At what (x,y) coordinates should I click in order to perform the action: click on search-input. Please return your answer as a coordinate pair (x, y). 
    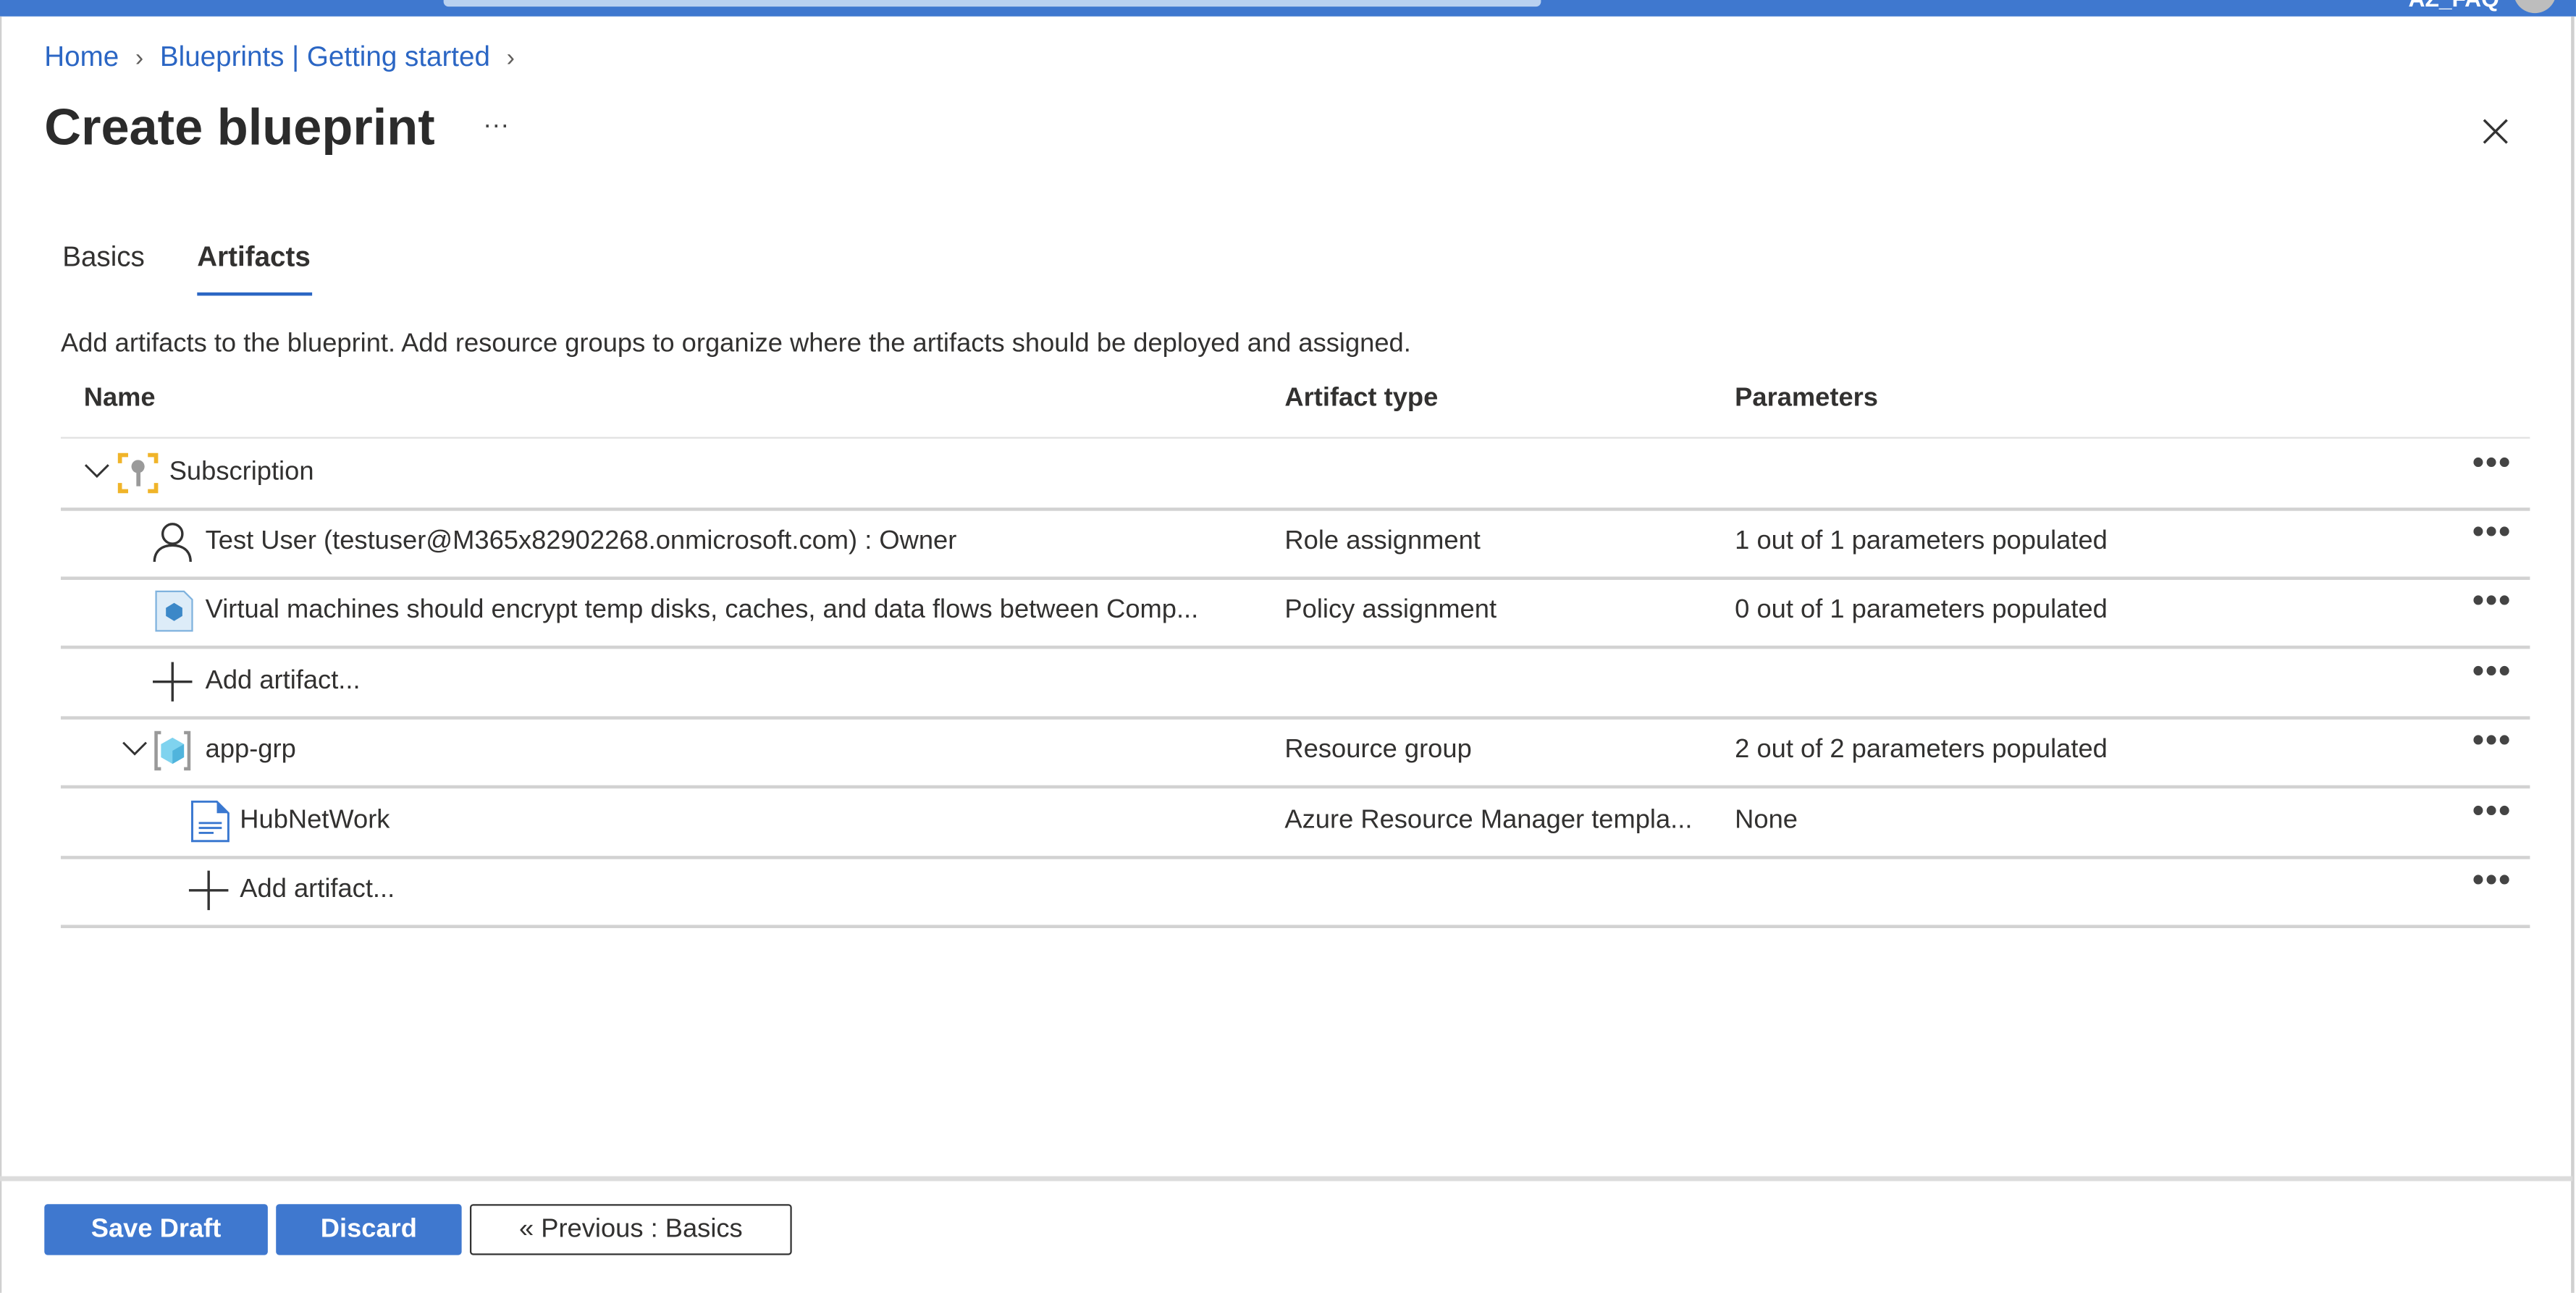
    Looking at the image, I should click on (992, 4).